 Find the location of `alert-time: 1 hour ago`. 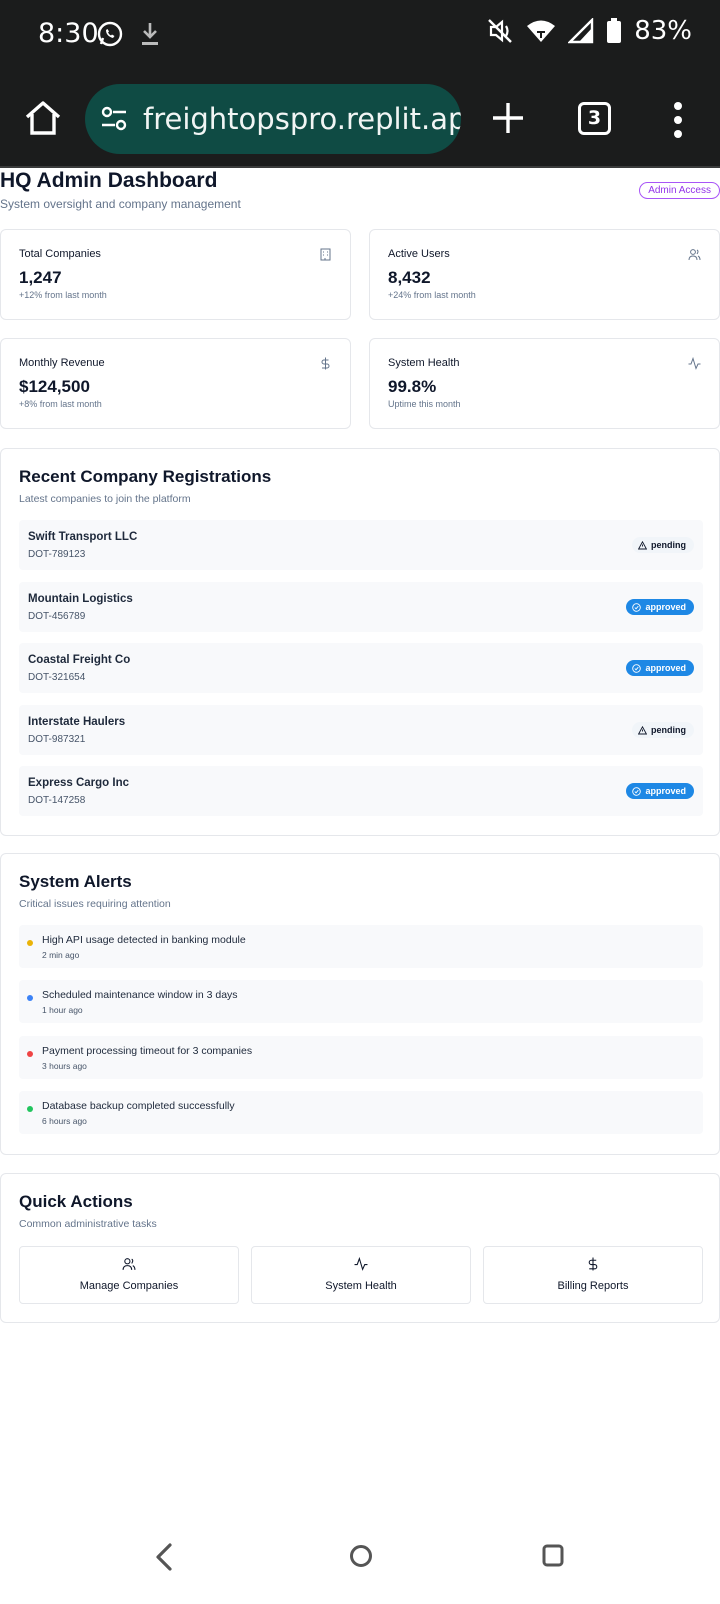

alert-time: 1 hour ago is located at coordinates (62, 1010).